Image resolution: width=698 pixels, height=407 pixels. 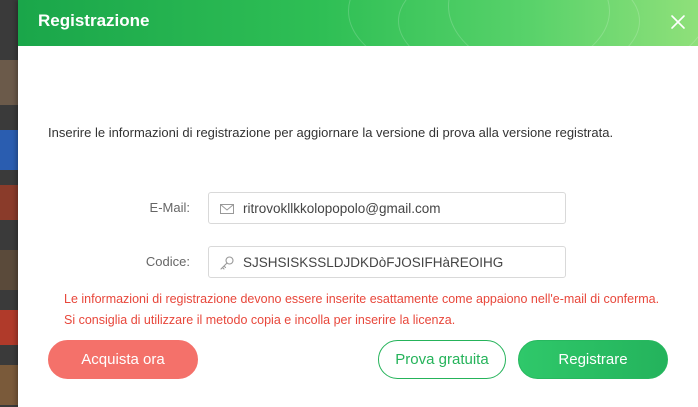 I want to click on code-field, so click(x=387, y=262).